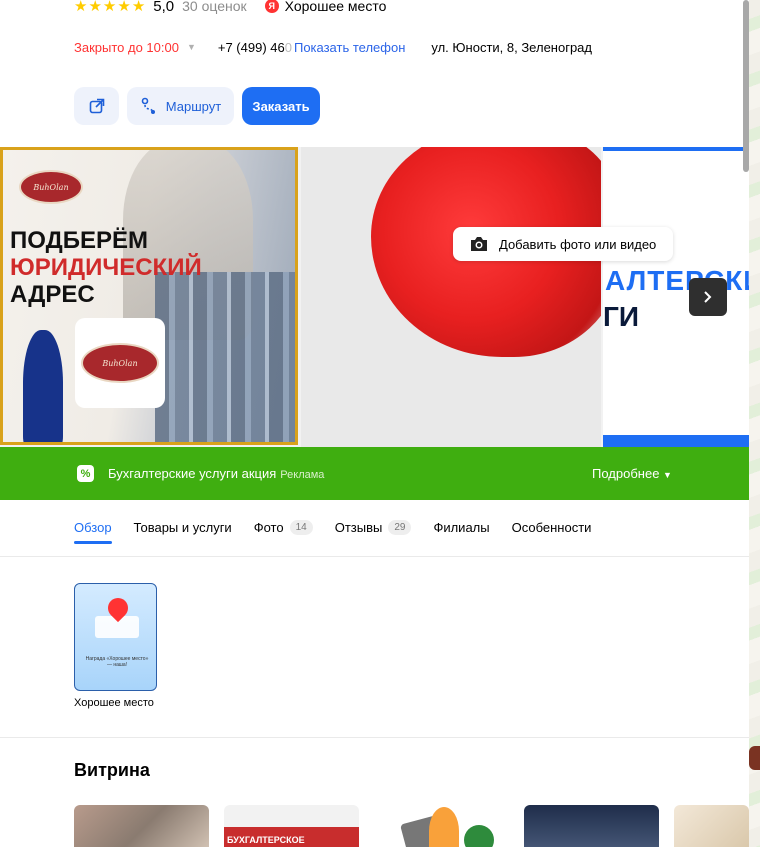 Image resolution: width=760 pixels, height=847 pixels. Describe the element at coordinates (43, 386) in the screenshot. I see `justice-statue-figure` at that location.